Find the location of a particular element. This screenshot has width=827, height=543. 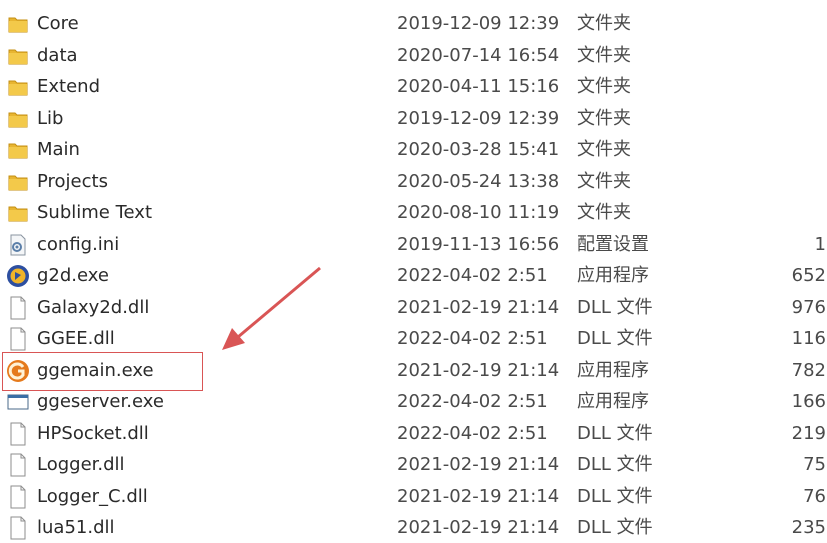

file-type: 配置设置 is located at coordinates (613, 244).